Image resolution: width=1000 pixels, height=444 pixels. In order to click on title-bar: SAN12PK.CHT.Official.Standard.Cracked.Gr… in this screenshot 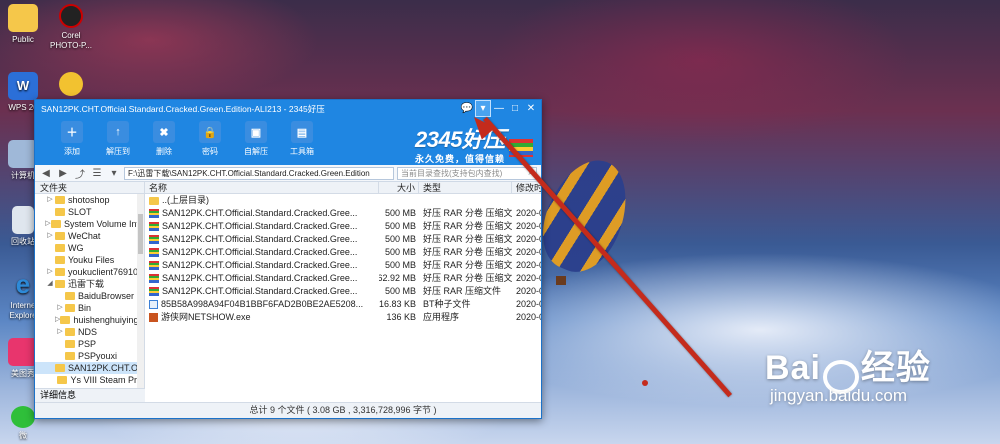, I will do `click(288, 108)`.